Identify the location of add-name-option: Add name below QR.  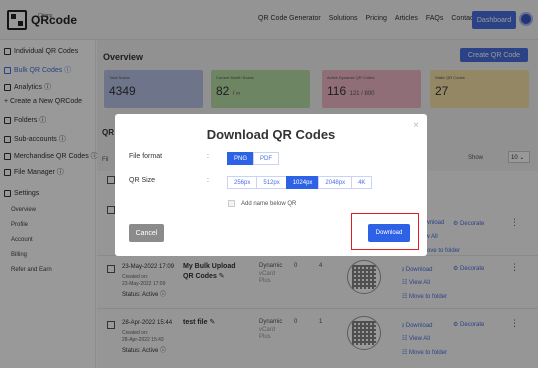
(262, 203).